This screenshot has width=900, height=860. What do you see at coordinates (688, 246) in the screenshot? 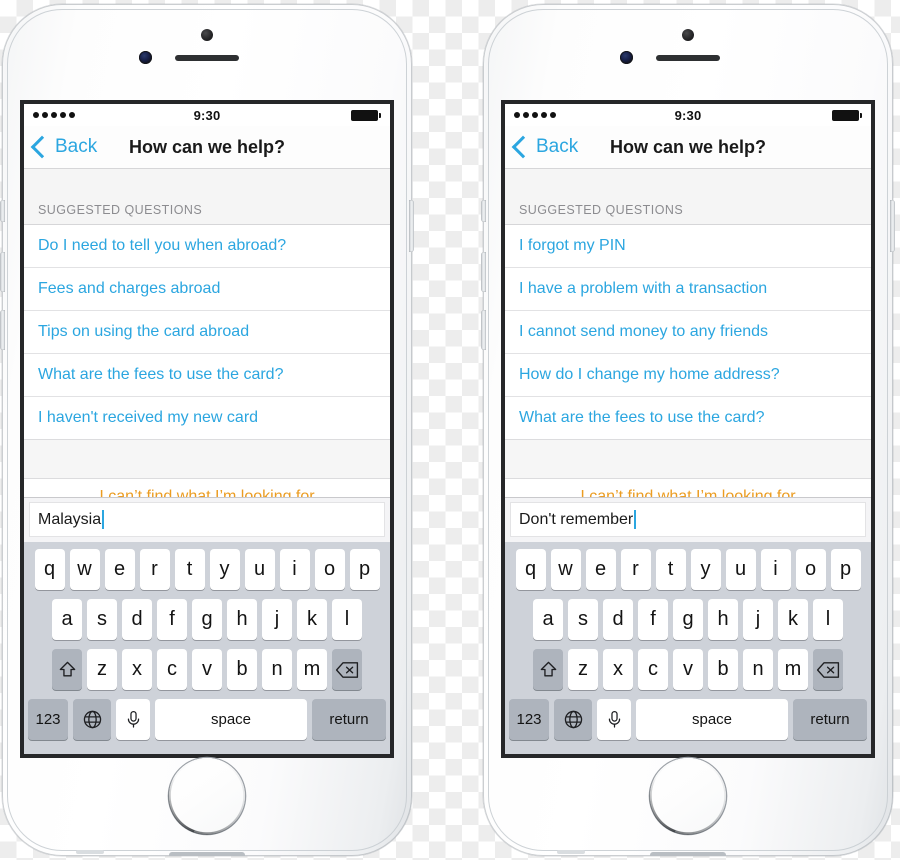
I see `list-item: I forgot my PIN` at bounding box center [688, 246].